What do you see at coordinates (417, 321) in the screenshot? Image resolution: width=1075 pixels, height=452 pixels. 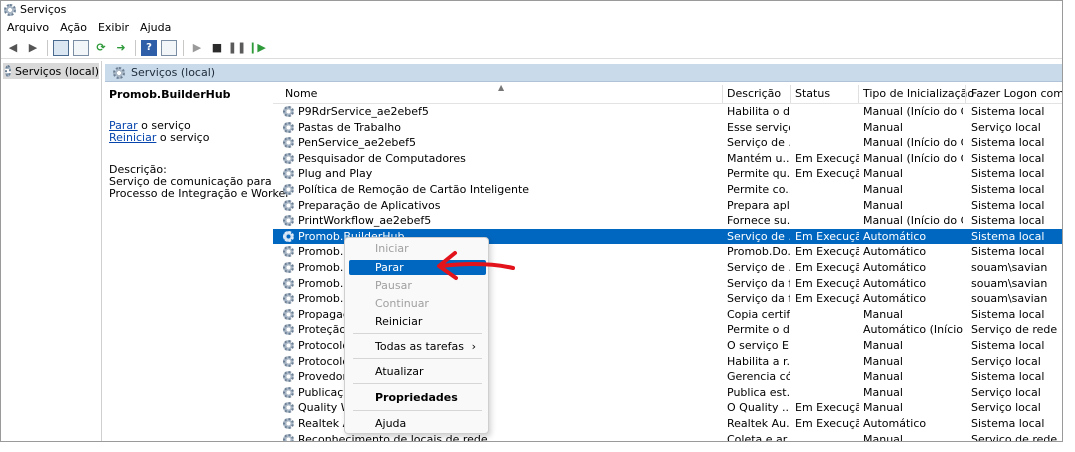 I see `menu-item-restart: Reiniciar` at bounding box center [417, 321].